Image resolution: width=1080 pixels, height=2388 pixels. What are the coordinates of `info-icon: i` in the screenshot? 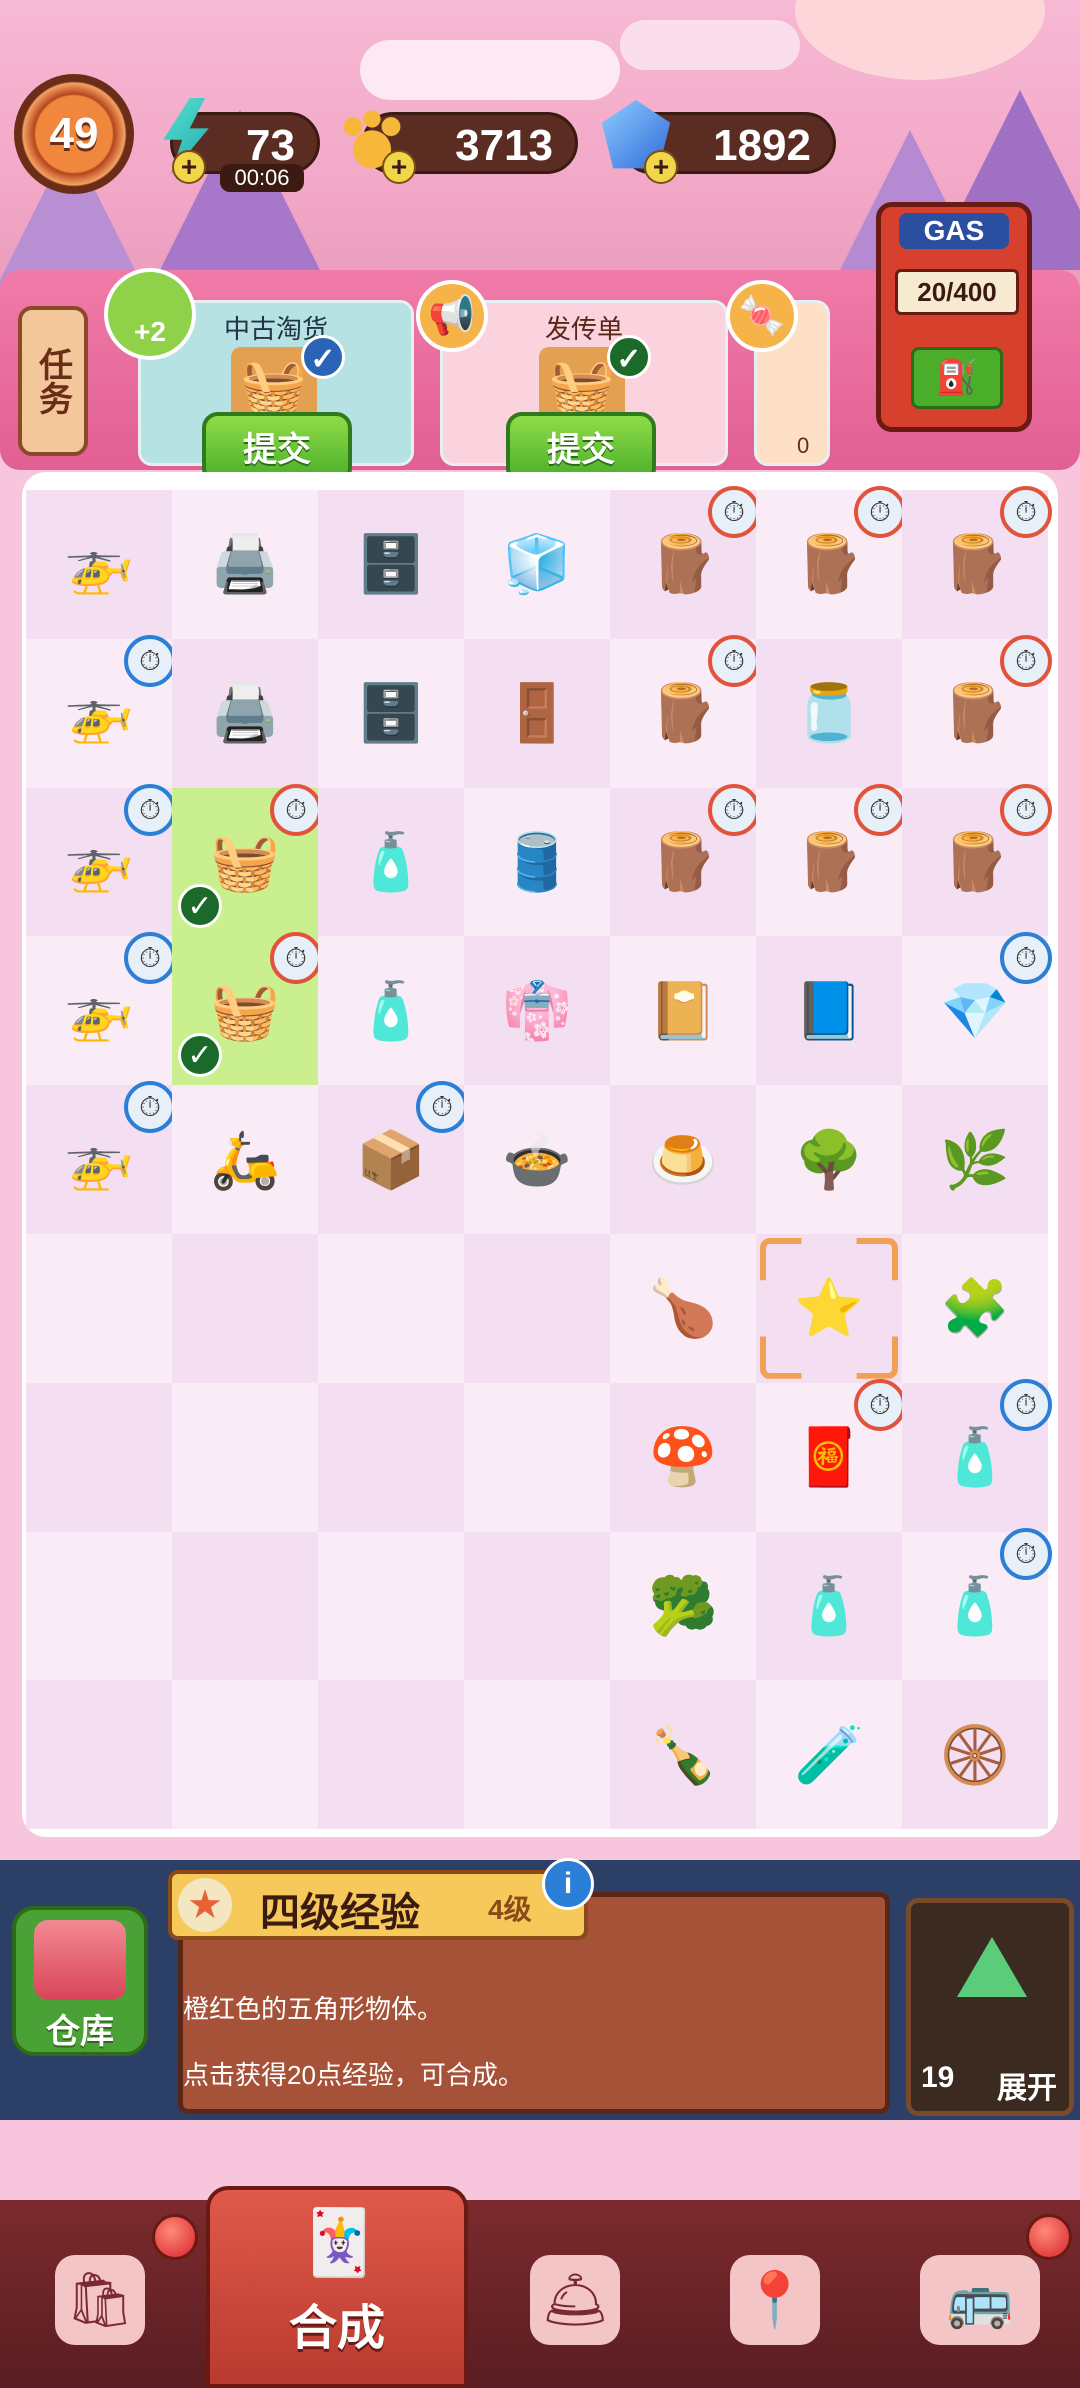 It's located at (568, 1884).